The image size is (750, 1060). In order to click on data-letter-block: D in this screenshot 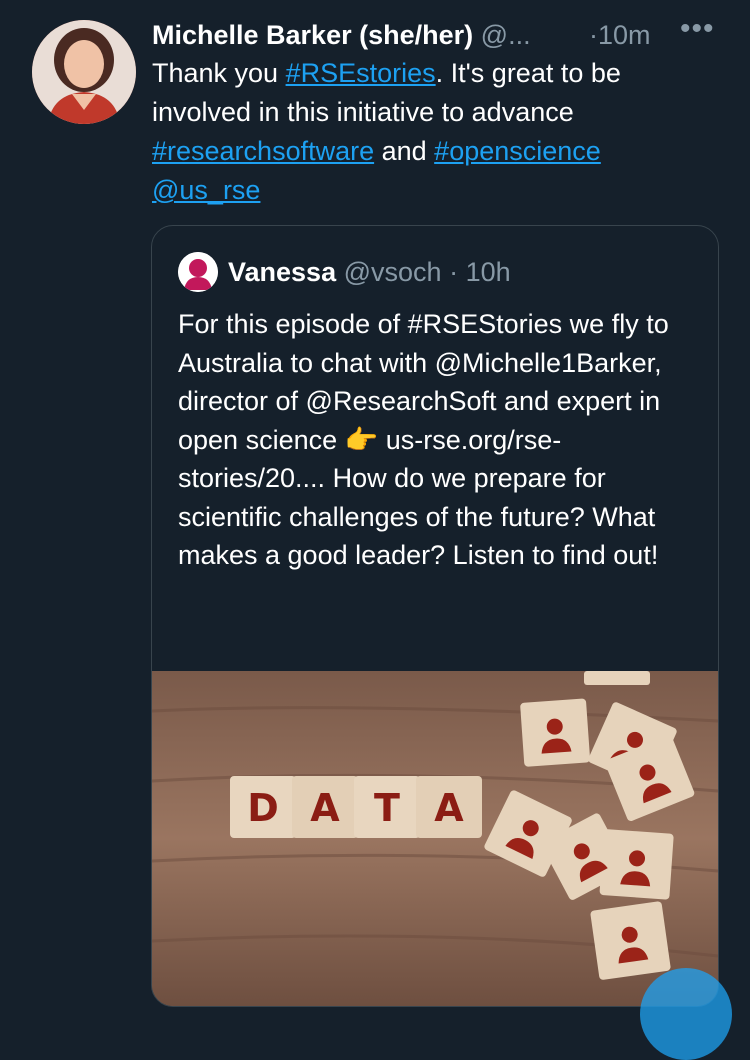, I will do `click(263, 808)`.